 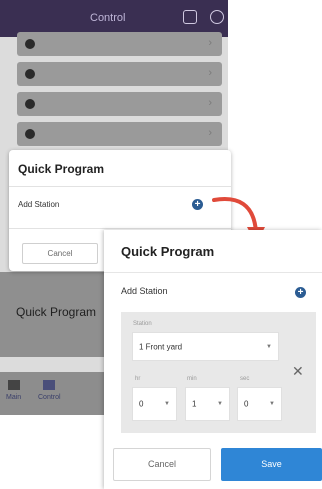 What do you see at coordinates (190, 17) in the screenshot?
I see `export-icon` at bounding box center [190, 17].